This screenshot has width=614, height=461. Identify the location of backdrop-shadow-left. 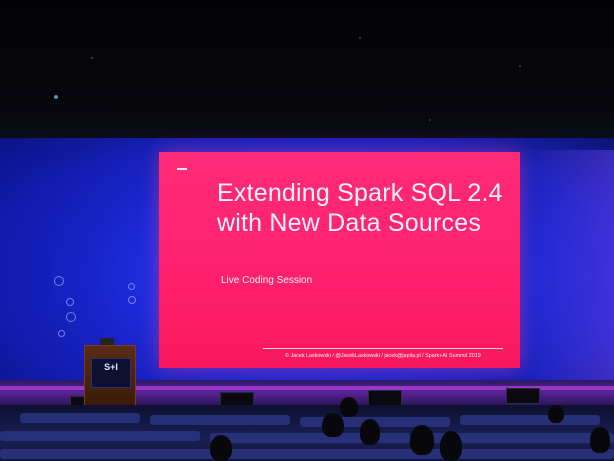
(80, 265).